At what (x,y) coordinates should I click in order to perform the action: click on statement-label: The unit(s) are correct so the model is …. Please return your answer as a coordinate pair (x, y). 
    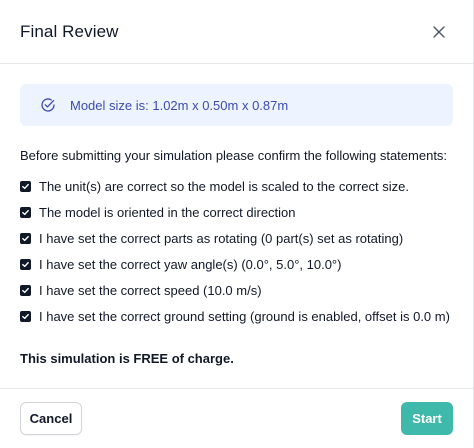
    Looking at the image, I should click on (224, 186).